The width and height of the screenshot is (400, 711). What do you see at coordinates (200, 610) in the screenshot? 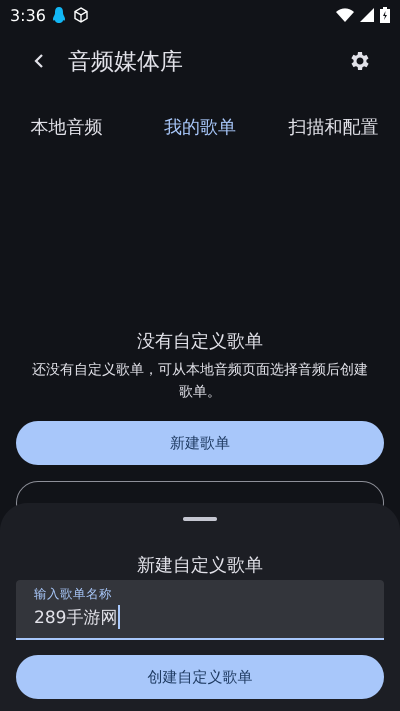
I see `playlist-name-field: 输入歌单名称 289手游网` at bounding box center [200, 610].